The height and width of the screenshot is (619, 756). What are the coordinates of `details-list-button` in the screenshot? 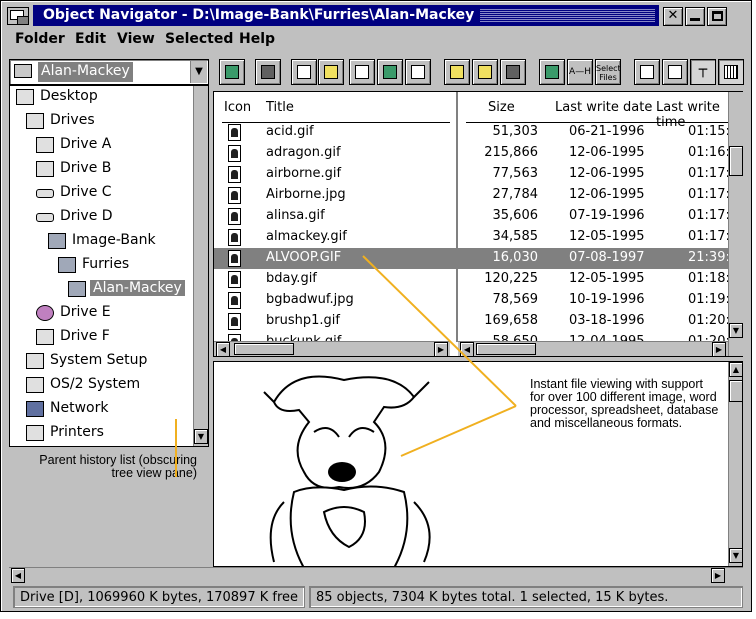 It's located at (675, 72).